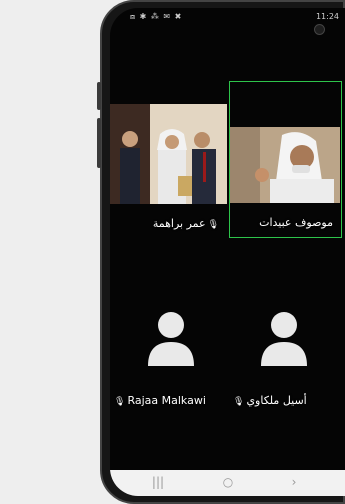  Describe the element at coordinates (327, 16) in the screenshot. I see `status-time: 11:24` at that location.